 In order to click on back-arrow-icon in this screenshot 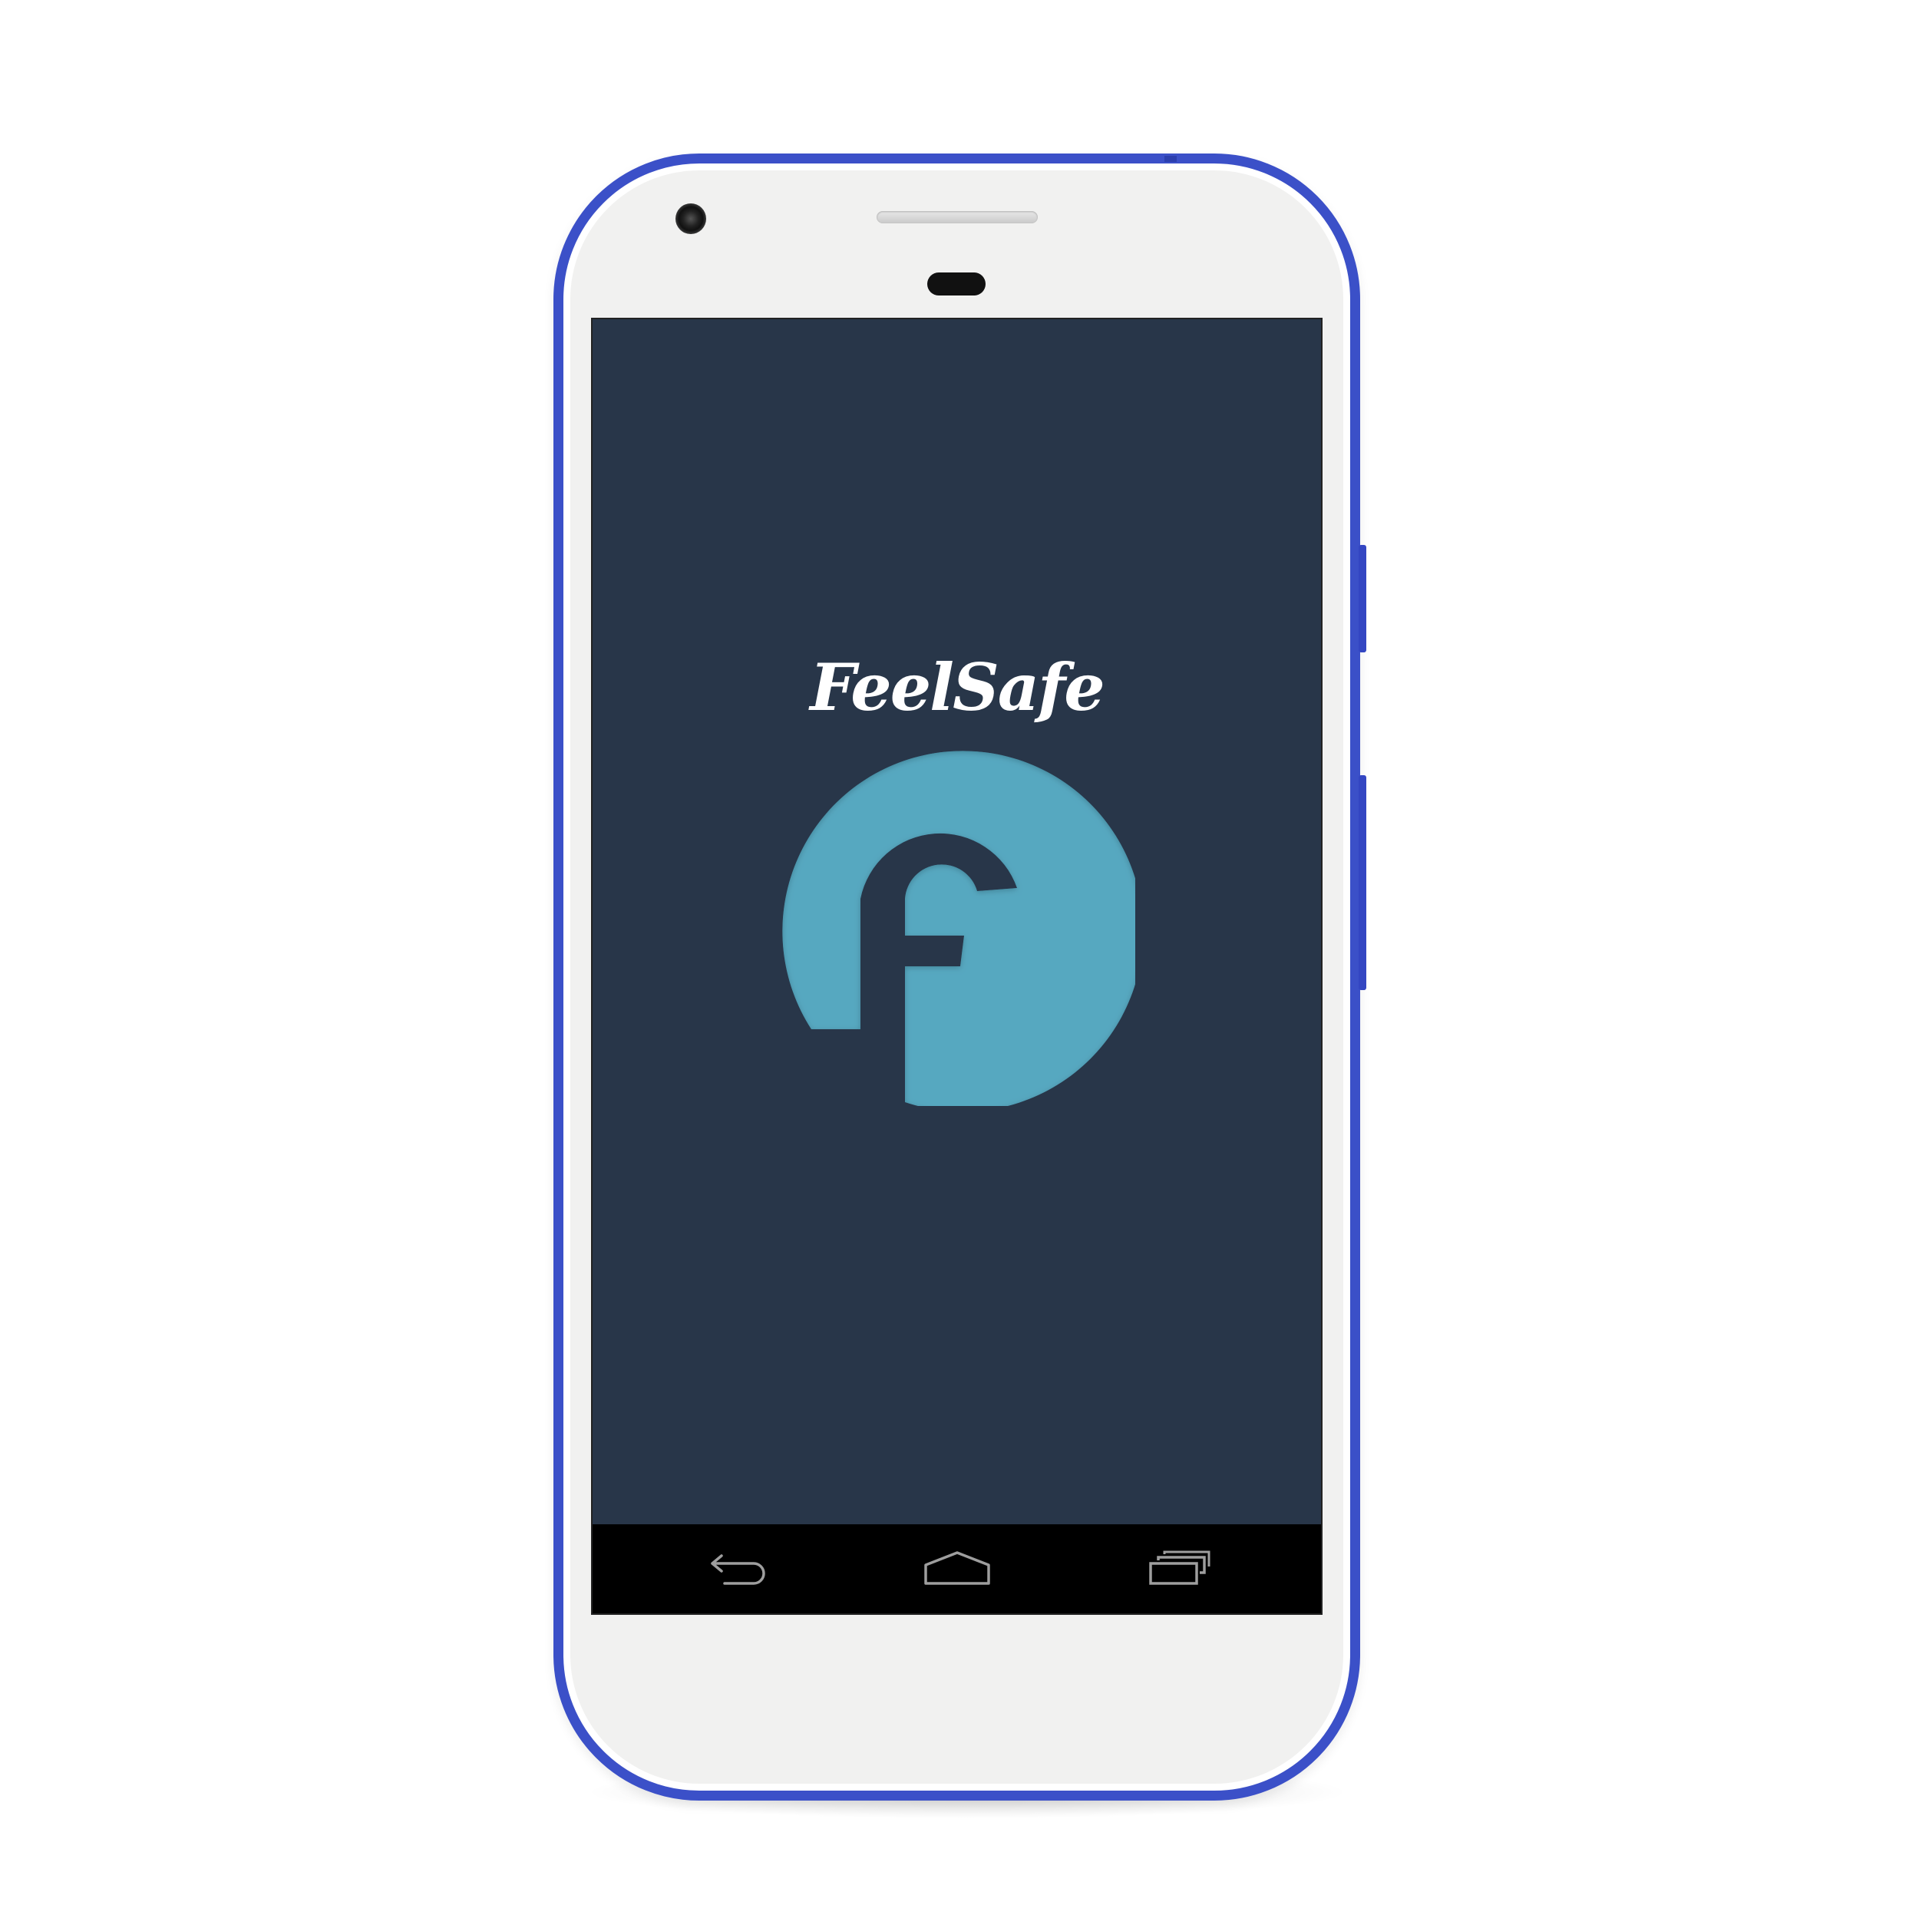, I will do `click(738, 1570)`.